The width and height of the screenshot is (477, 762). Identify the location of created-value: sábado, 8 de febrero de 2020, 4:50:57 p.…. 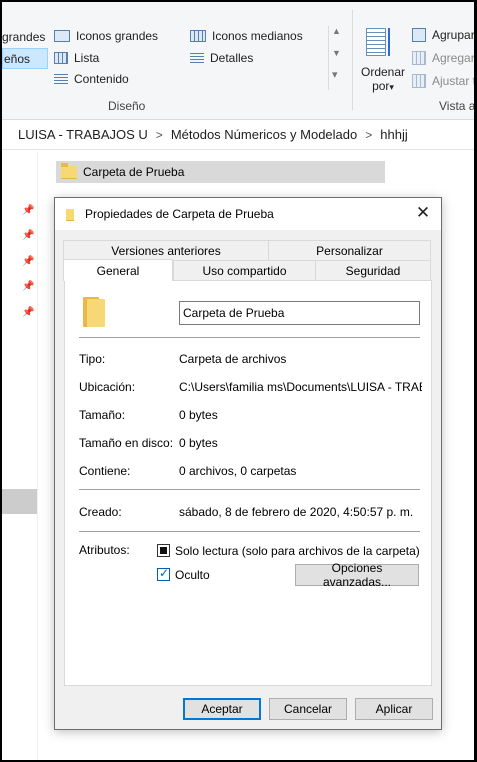
(296, 512).